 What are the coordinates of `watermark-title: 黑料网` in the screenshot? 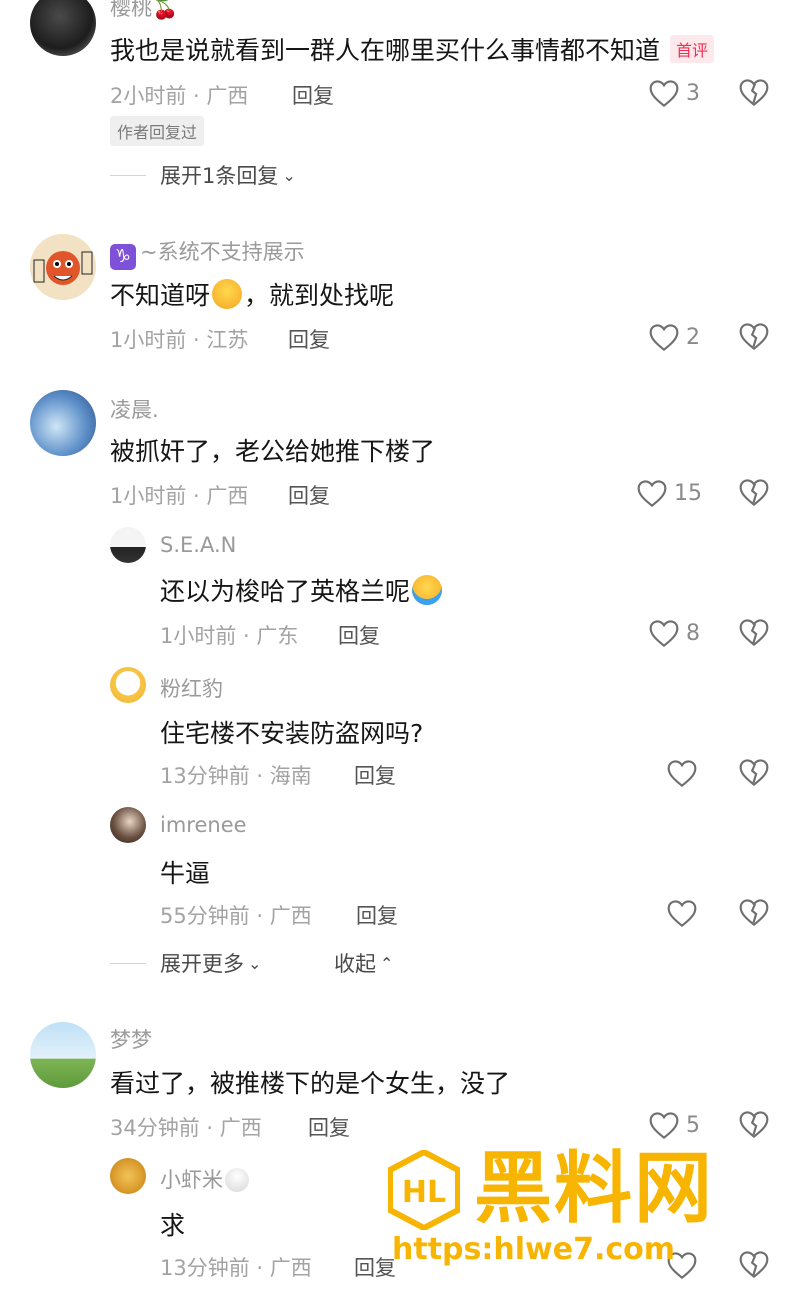 It's located at (594, 1189).